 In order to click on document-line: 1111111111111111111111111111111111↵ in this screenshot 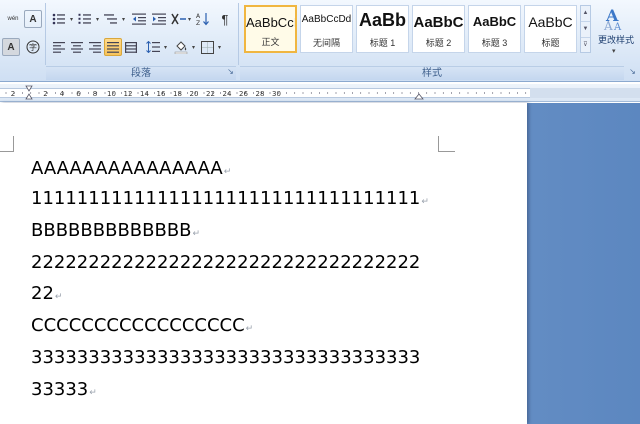, I will do `click(230, 198)`.